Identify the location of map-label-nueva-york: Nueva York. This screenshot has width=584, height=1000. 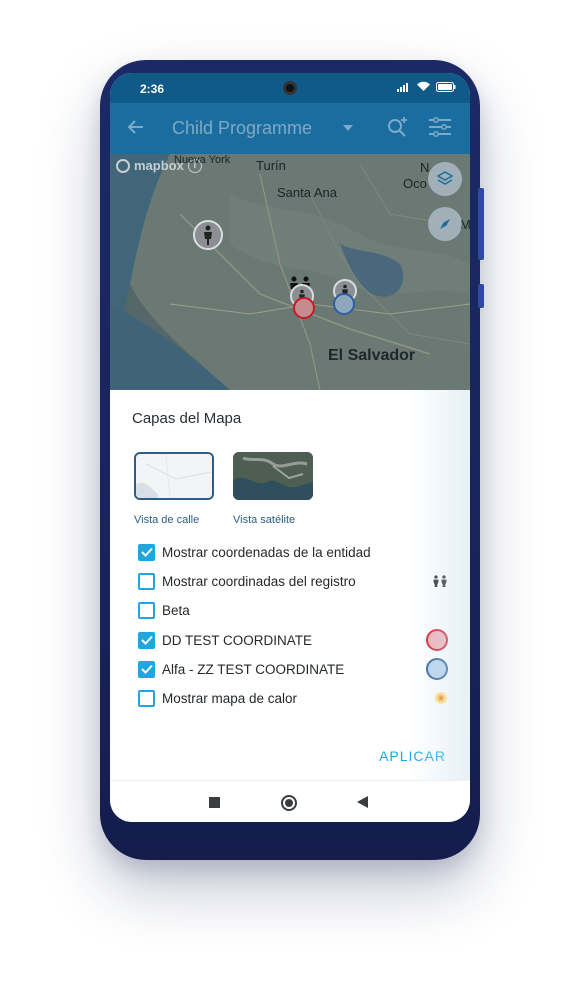
(202, 160).